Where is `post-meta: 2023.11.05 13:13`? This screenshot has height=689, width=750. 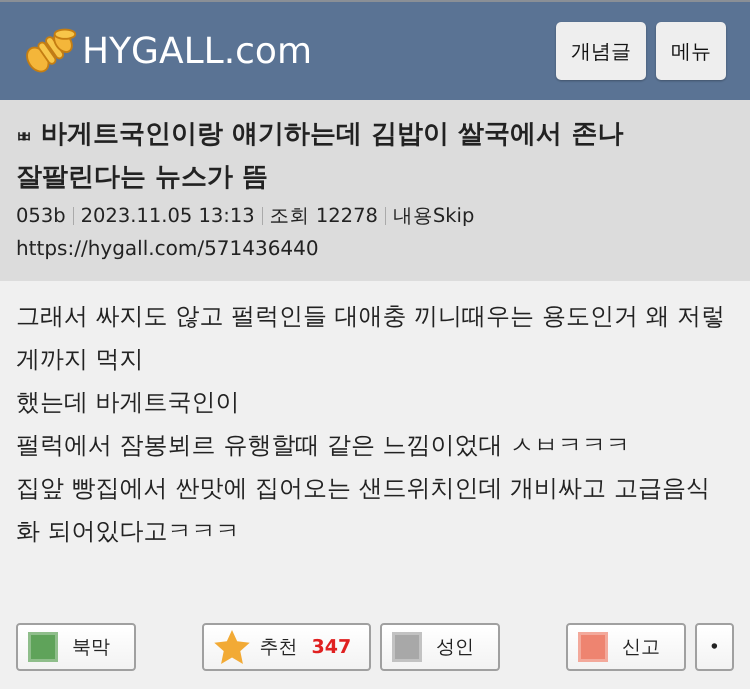 post-meta: 2023.11.05 13:13 is located at coordinates (167, 216).